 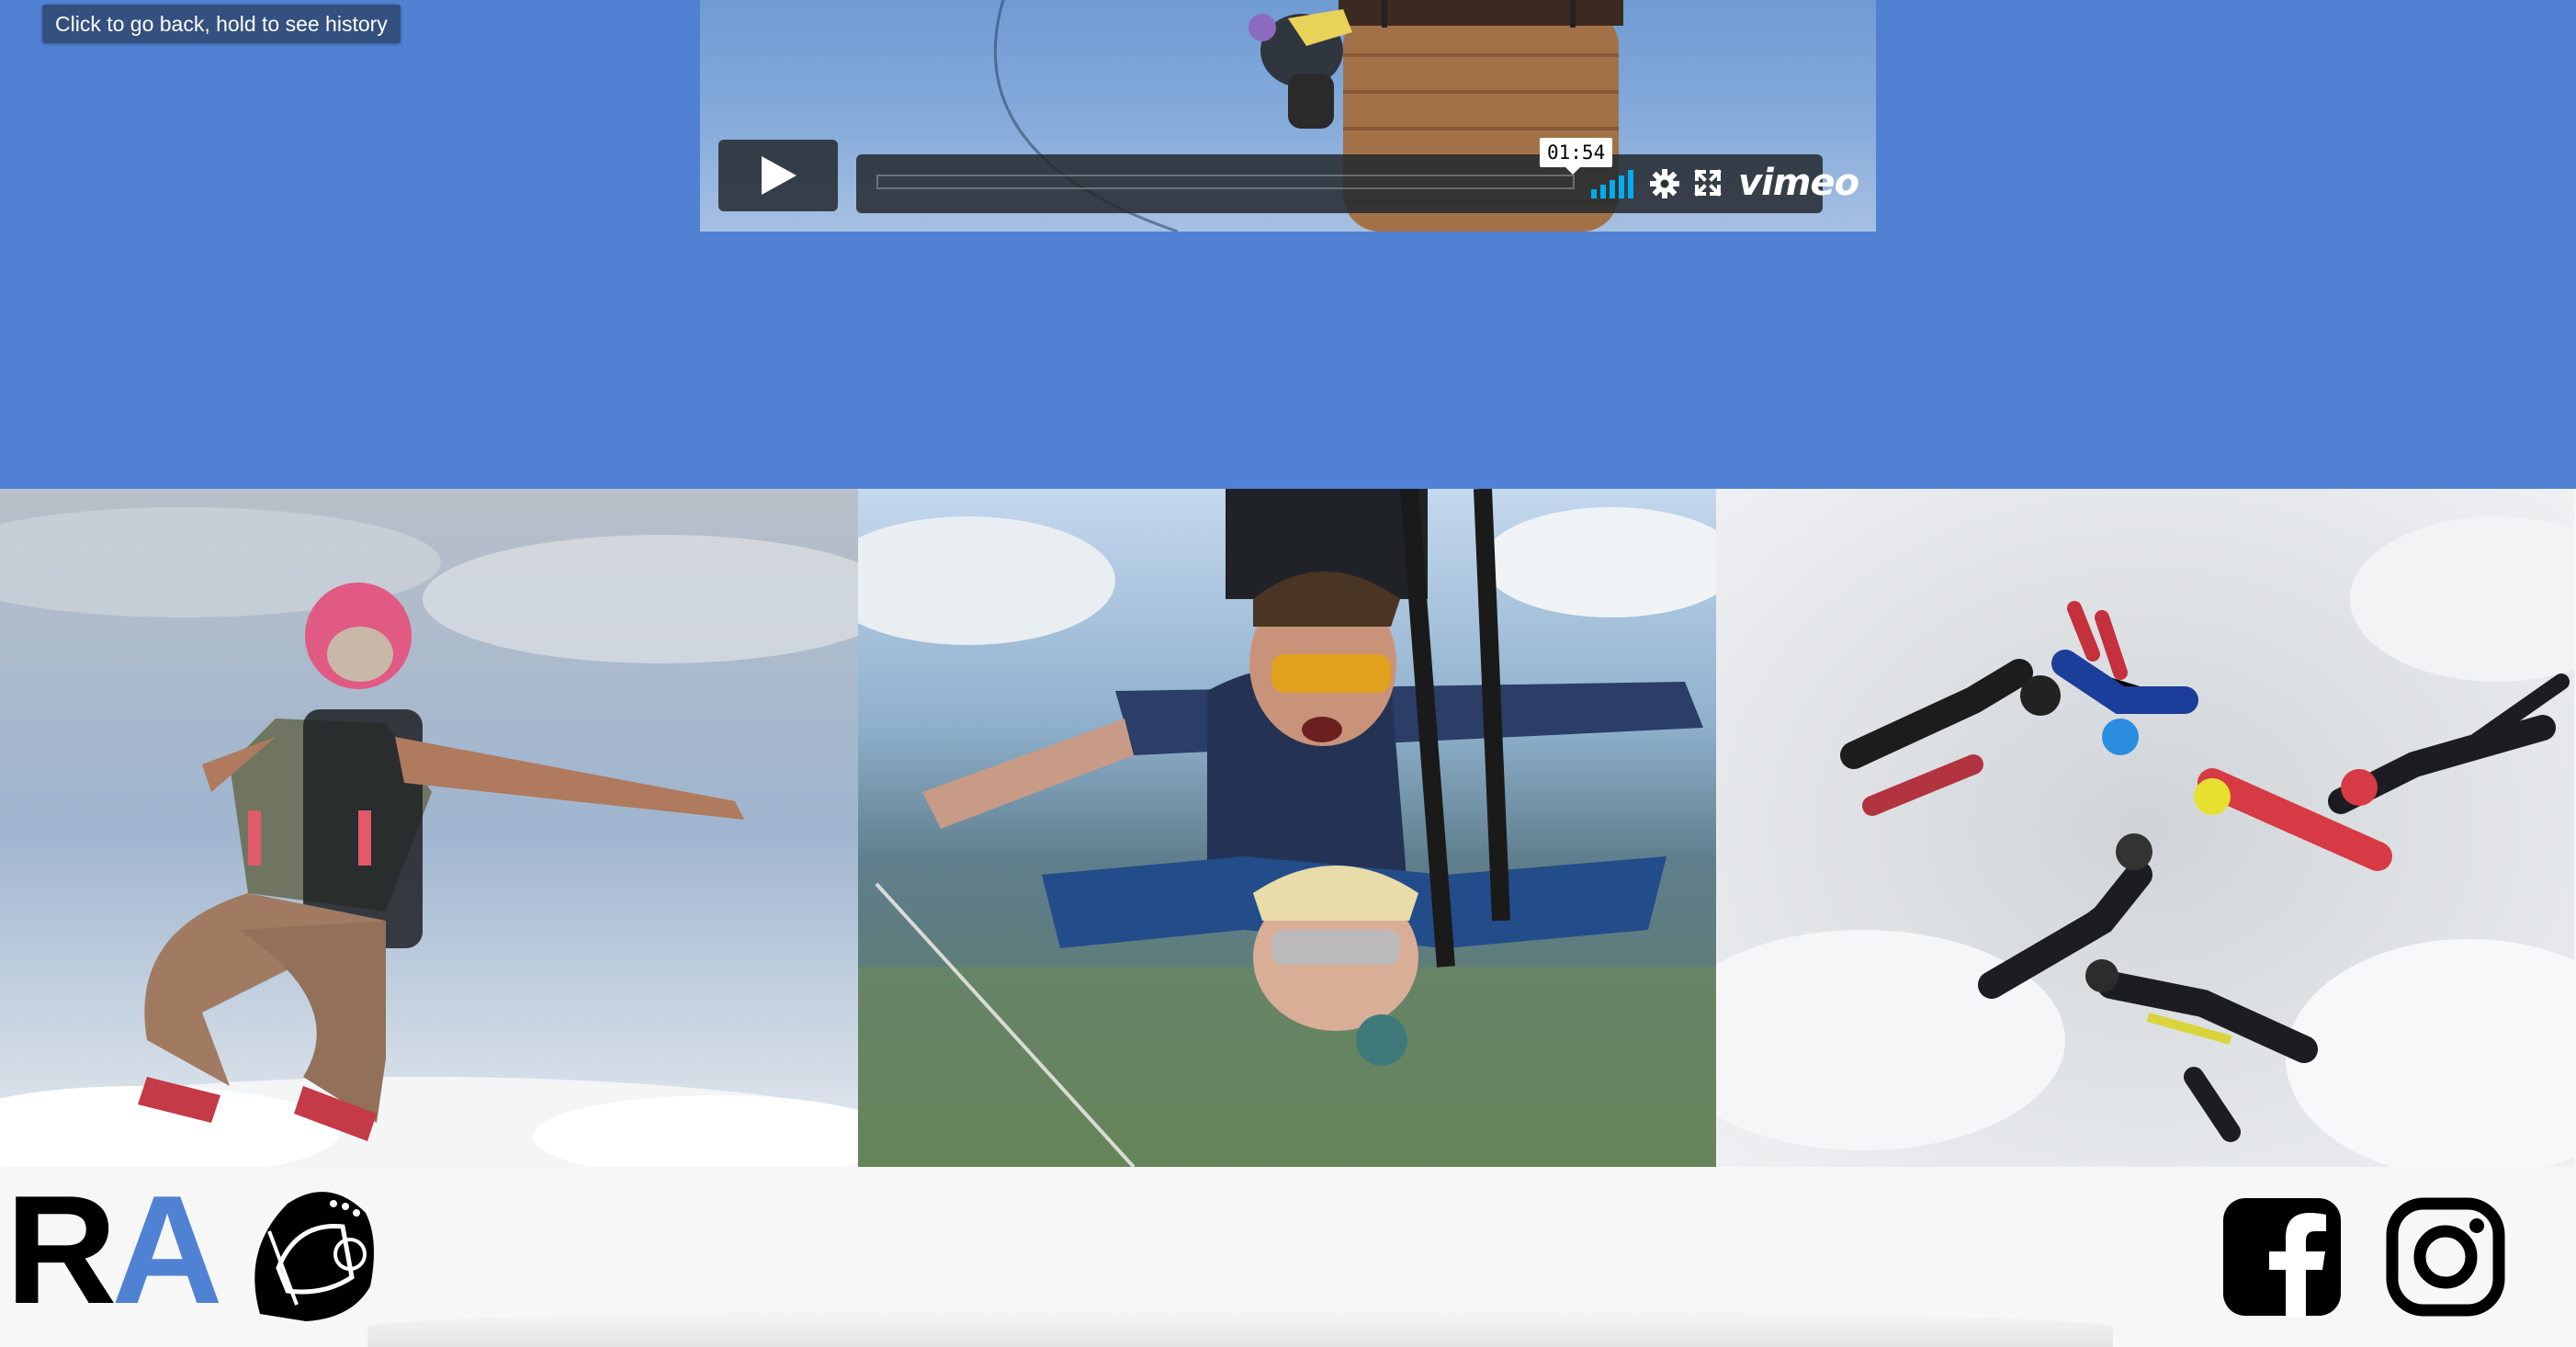 What do you see at coordinates (166, 1249) in the screenshot?
I see `logo-letter-a: A` at bounding box center [166, 1249].